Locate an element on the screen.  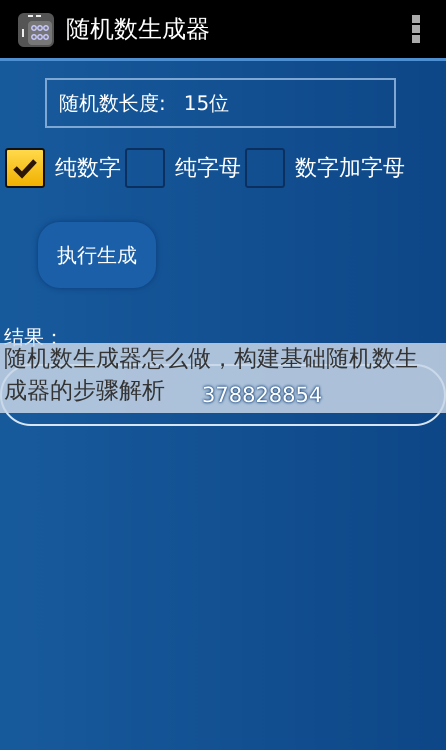
length-value: 15位 is located at coordinates (207, 103).